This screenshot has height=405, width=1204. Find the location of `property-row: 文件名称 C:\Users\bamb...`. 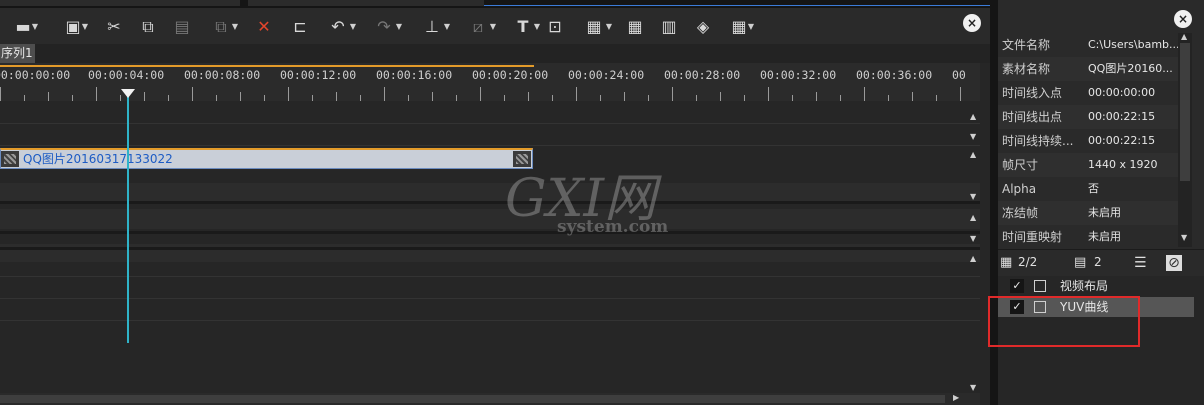

property-row: 文件名称 C:\Users\bamb... is located at coordinates (1088, 45).